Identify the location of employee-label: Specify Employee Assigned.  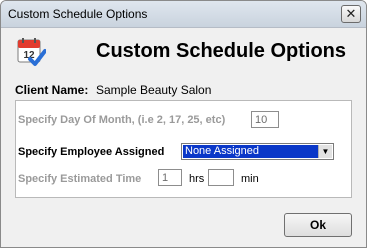
(91, 152).